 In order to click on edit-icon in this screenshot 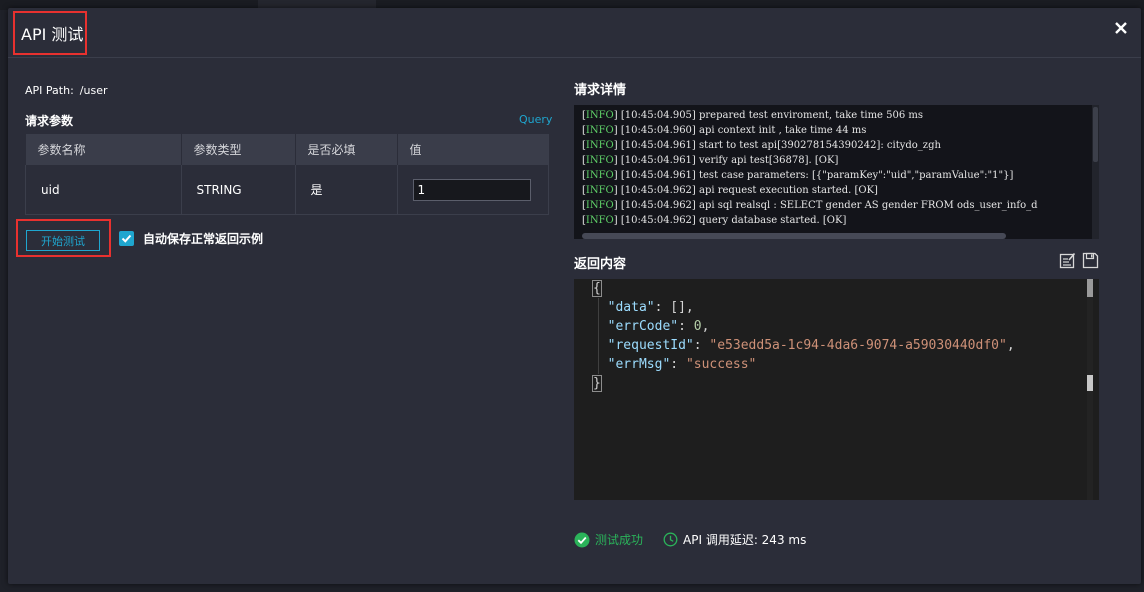, I will do `click(1067, 260)`.